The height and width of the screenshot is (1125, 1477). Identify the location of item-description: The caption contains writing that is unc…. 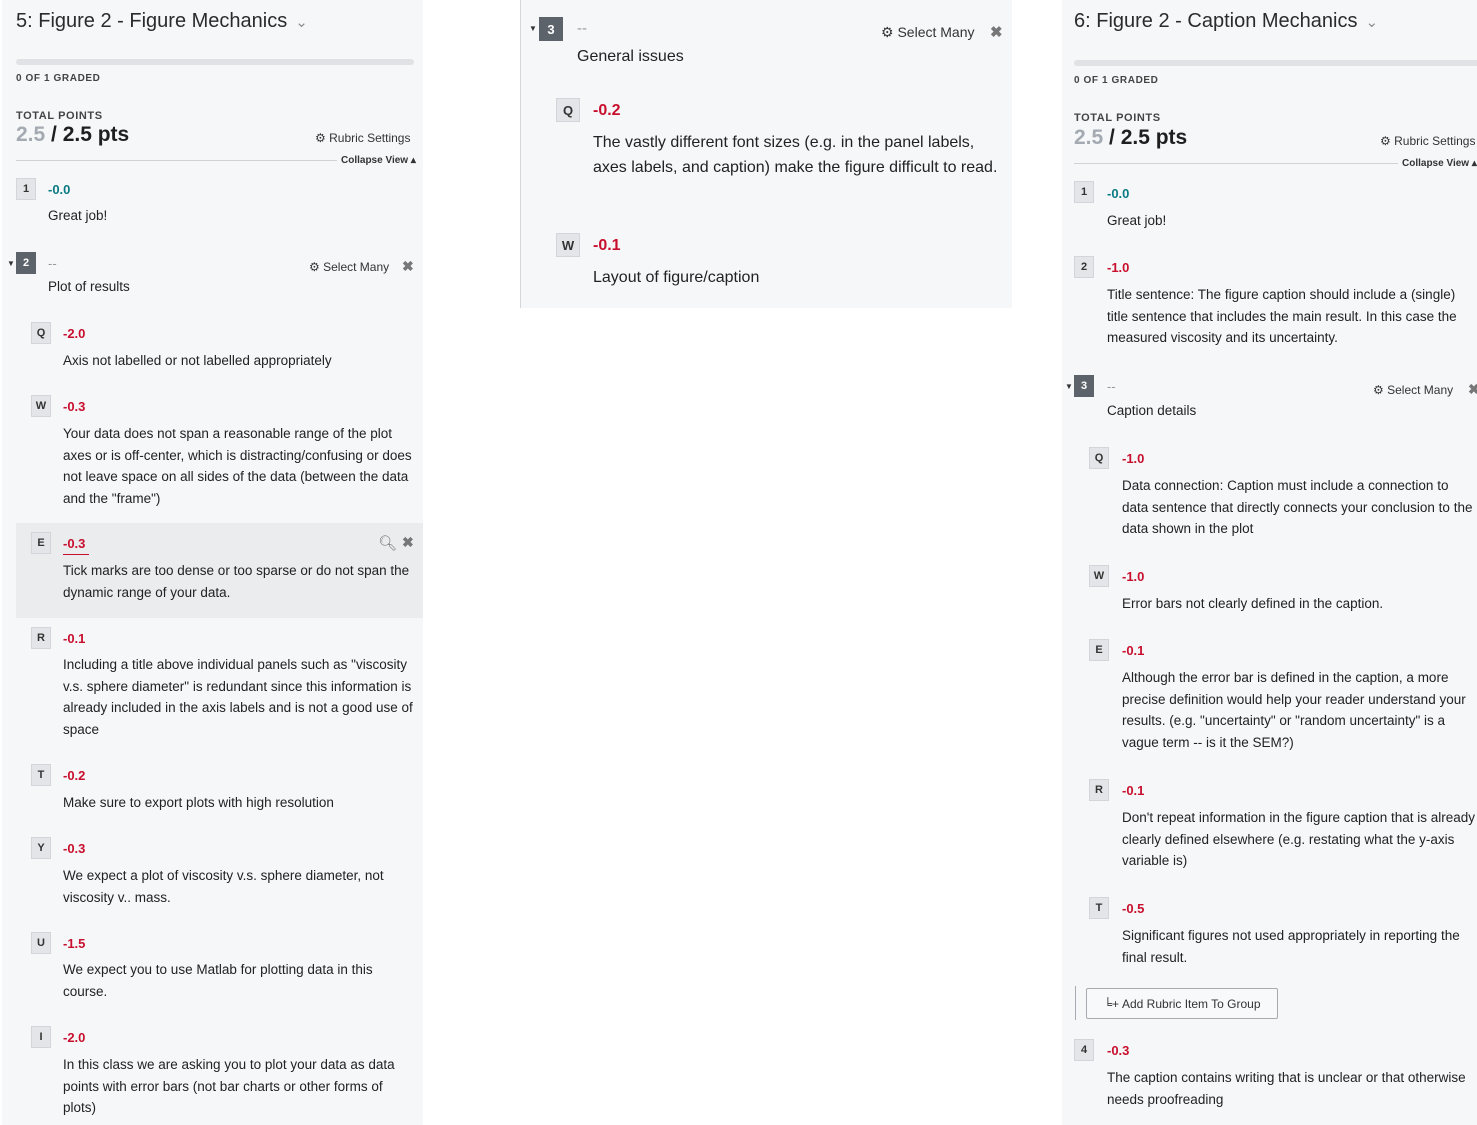
(1286, 1088).